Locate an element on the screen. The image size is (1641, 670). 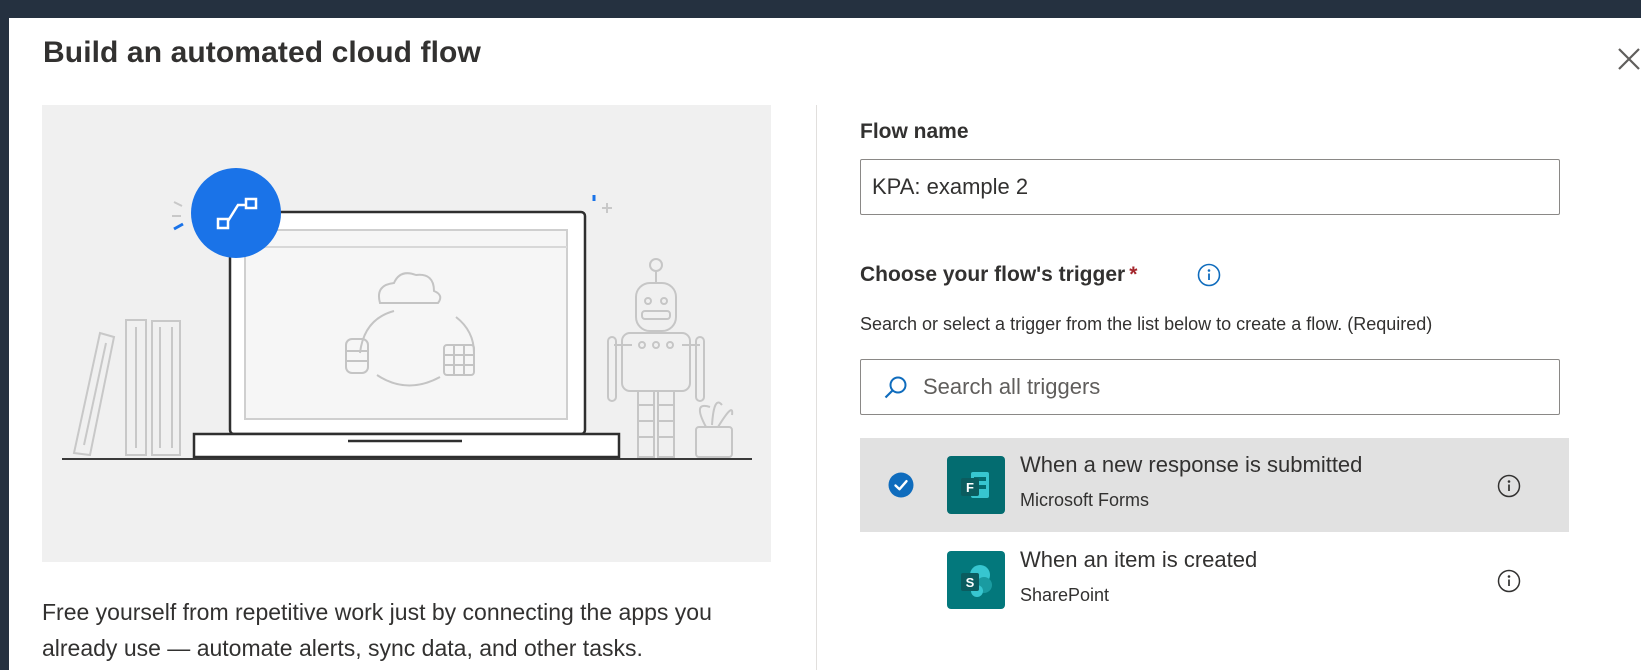
trigger-label-row: Choose your flow's trigger * is located at coordinates (998, 275).